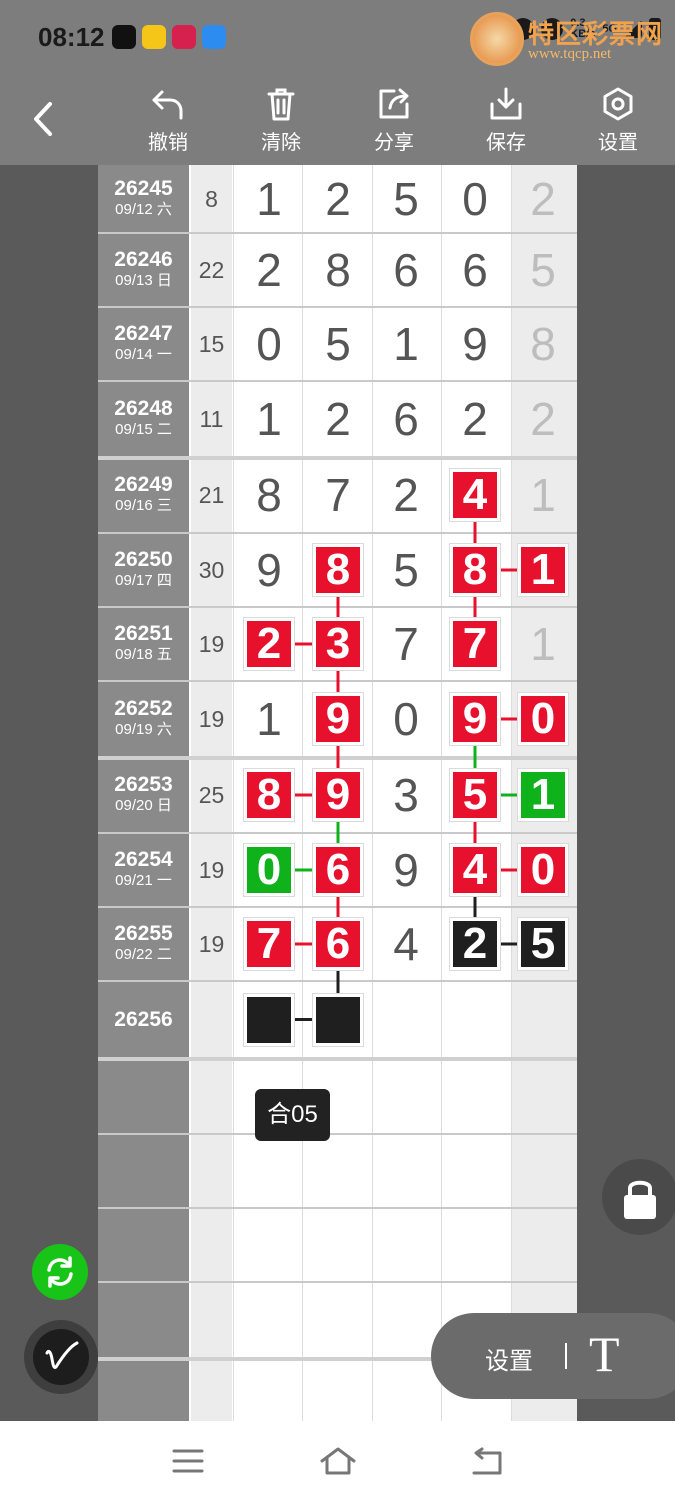  Describe the element at coordinates (143, 188) in the screenshot. I see `period-number: 26245` at that location.